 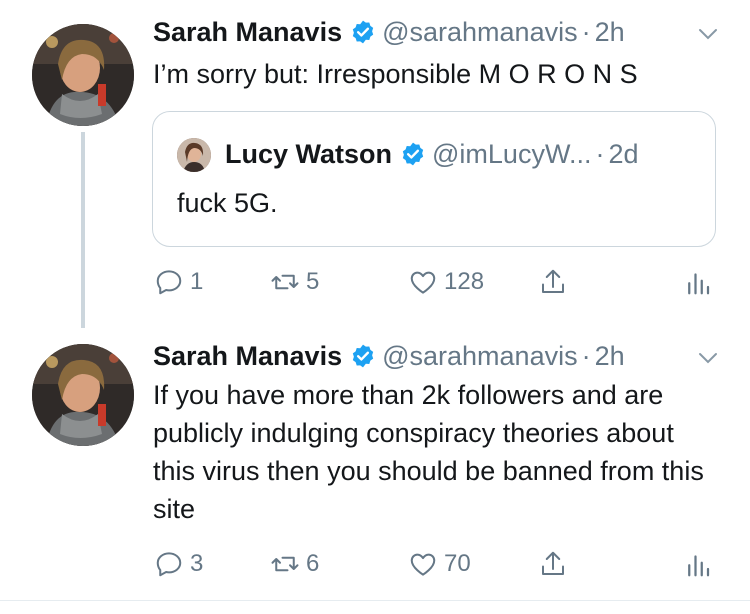 I want to click on tweet-actions: 3 6 70, so click(x=435, y=564).